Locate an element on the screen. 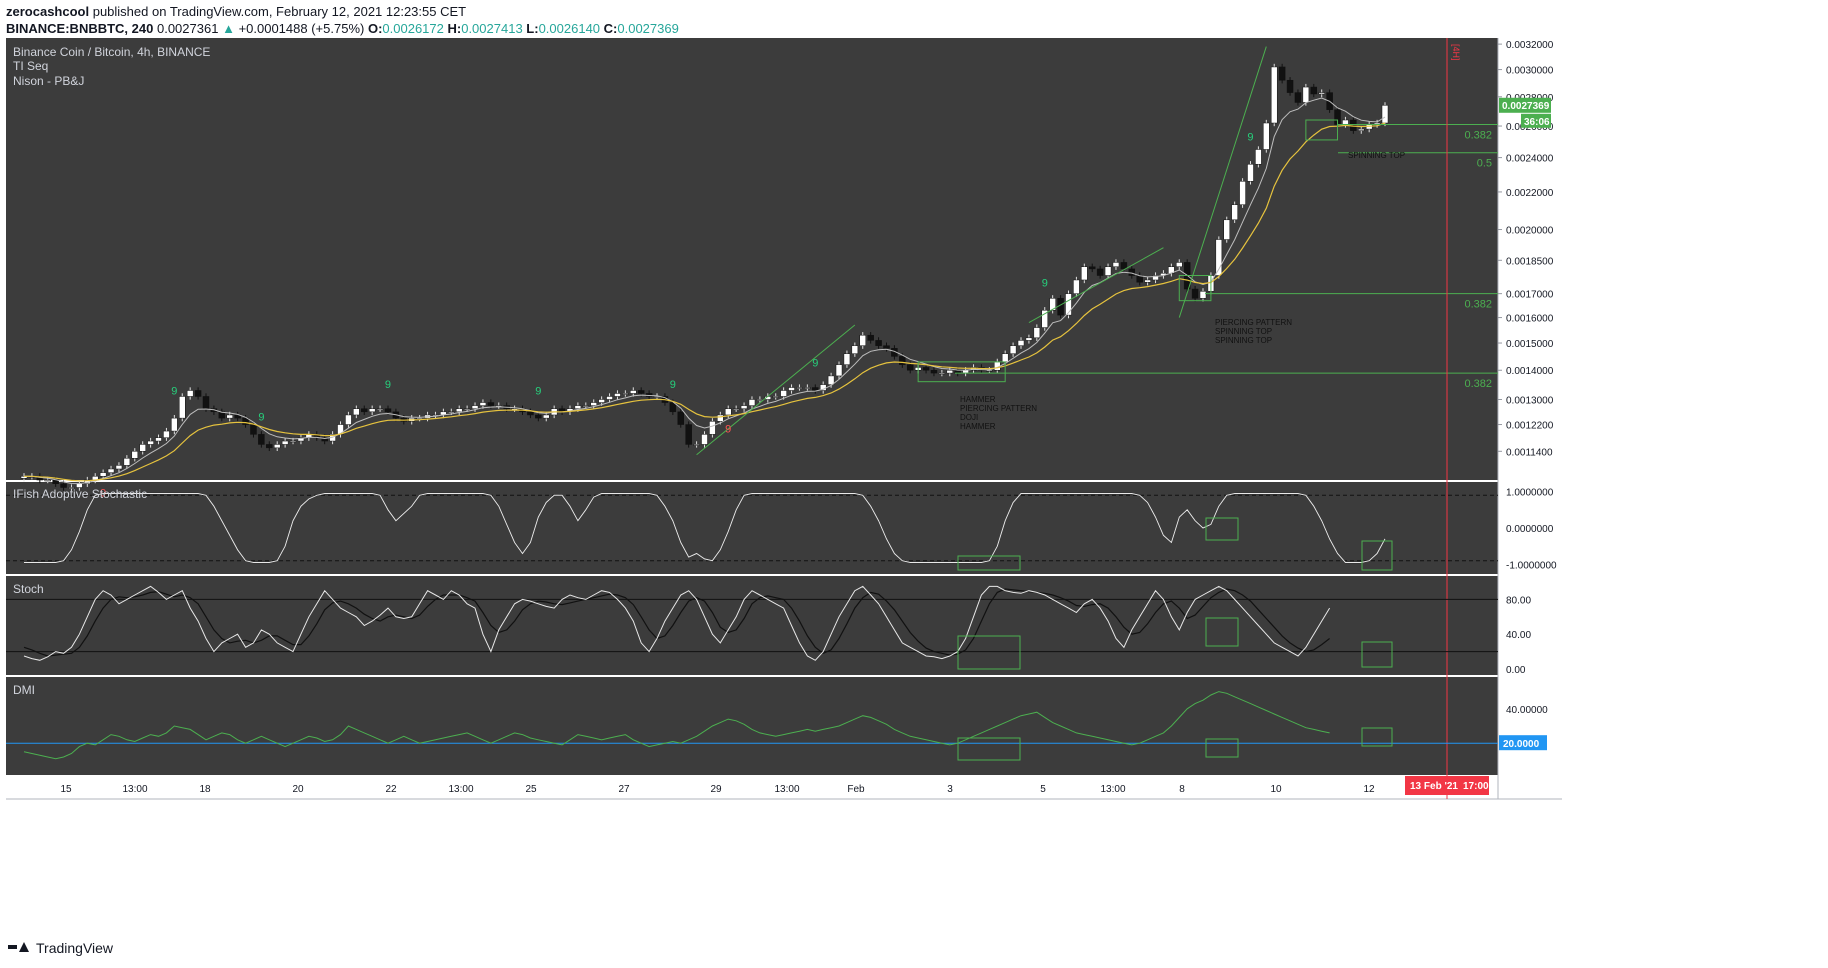 Image resolution: width=1828 pixels, height=968 pixels. footer: TradingView is located at coordinates (60, 948).